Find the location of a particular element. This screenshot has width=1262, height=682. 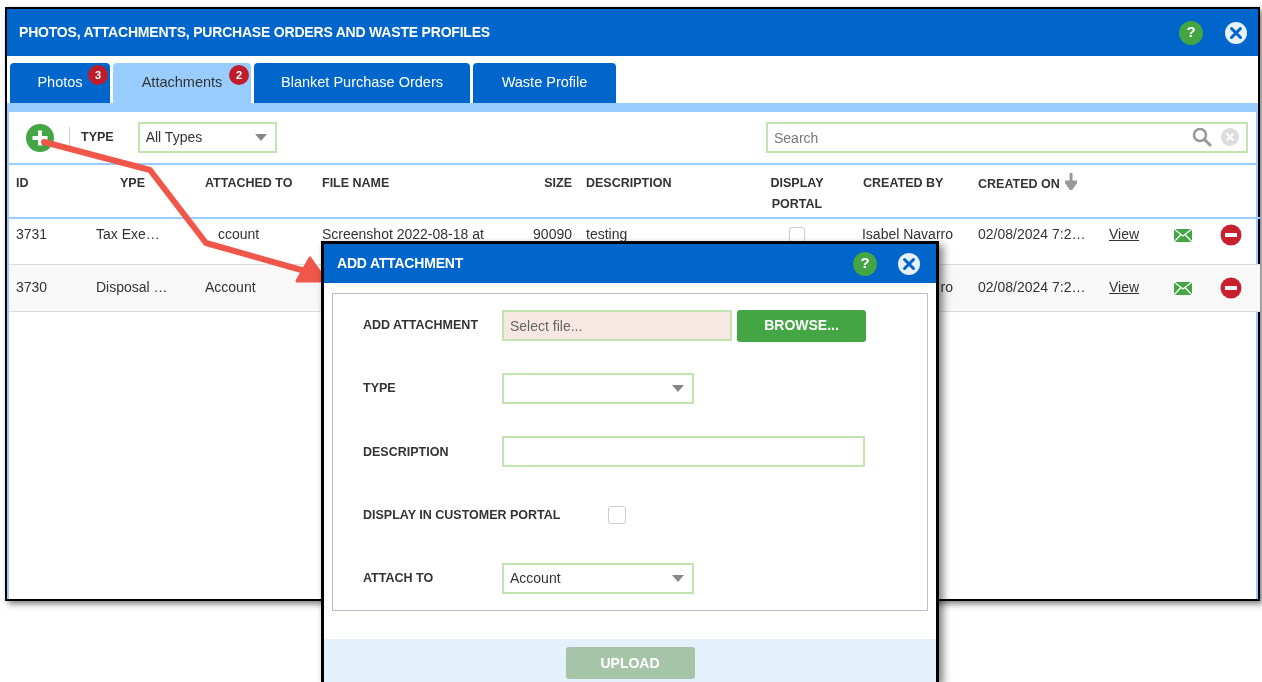

field-label: TYPE is located at coordinates (380, 389).